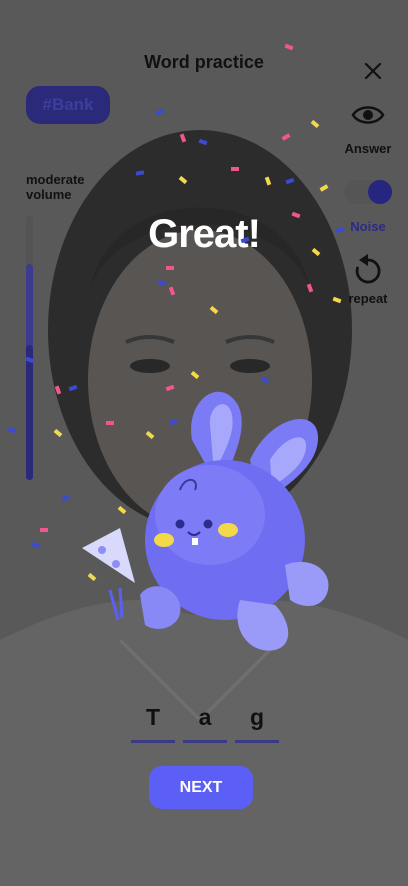 This screenshot has width=408, height=886. Describe the element at coordinates (368, 115) in the screenshot. I see `eye-icon` at that location.